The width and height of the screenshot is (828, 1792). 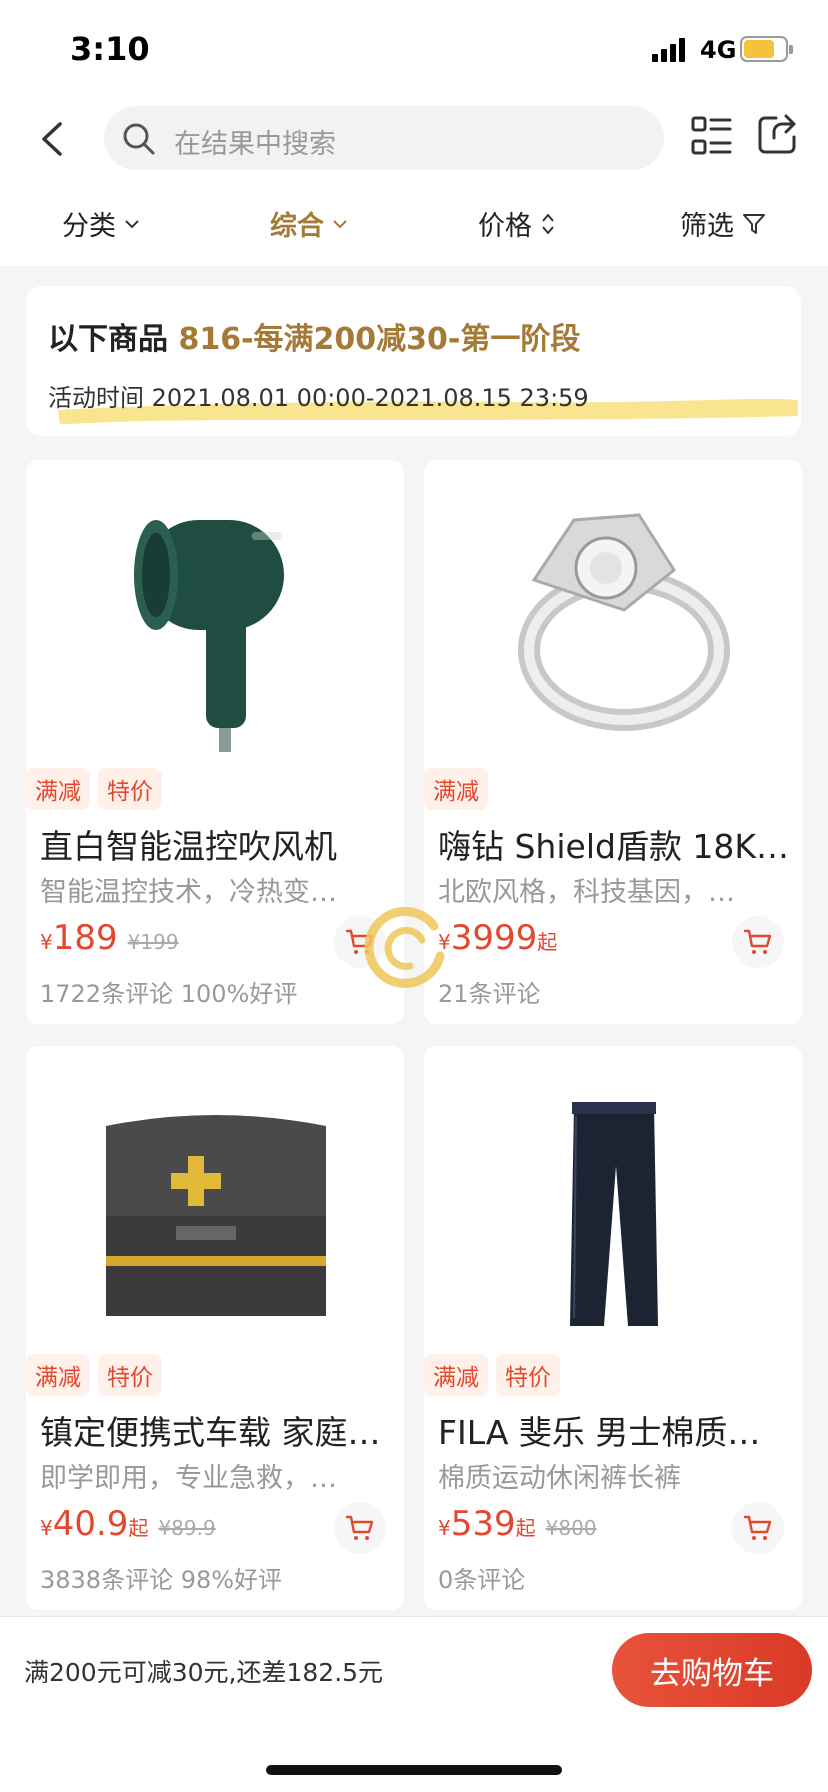 I want to click on original-price: ¥89.9, so click(x=187, y=1528).